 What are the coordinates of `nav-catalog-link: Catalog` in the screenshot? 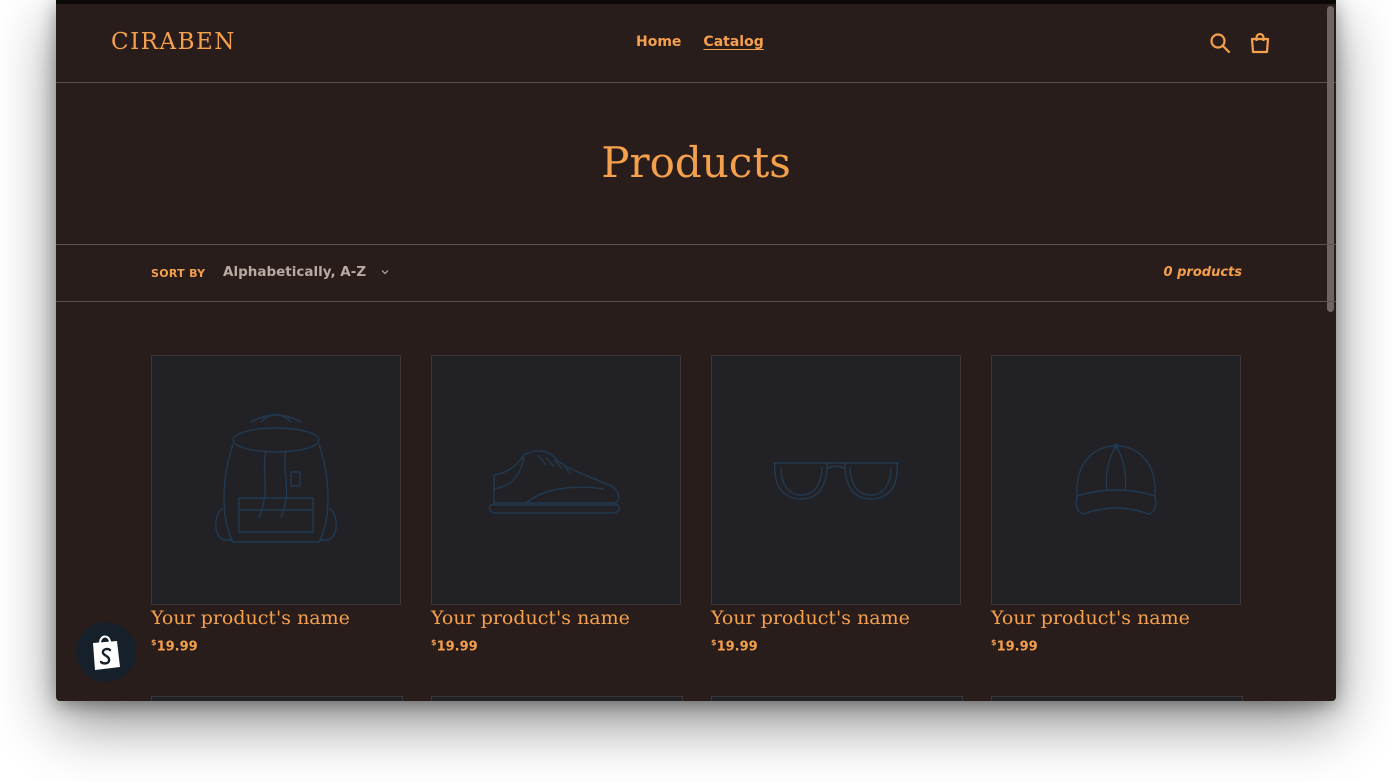 It's located at (733, 42).